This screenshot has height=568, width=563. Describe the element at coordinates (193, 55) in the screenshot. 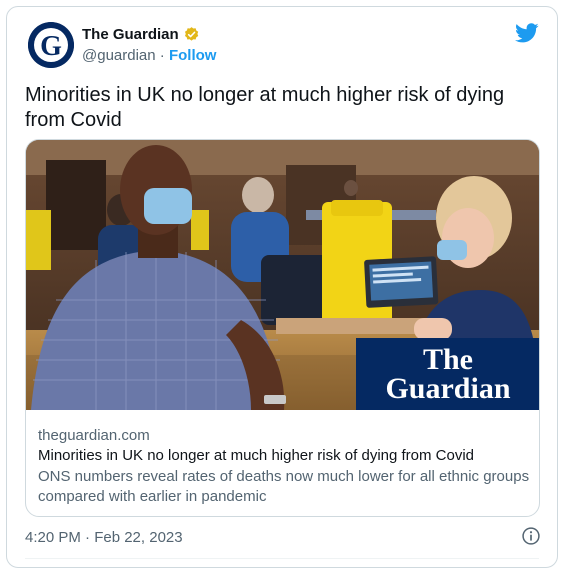

I see `follow-button: Follow` at that location.